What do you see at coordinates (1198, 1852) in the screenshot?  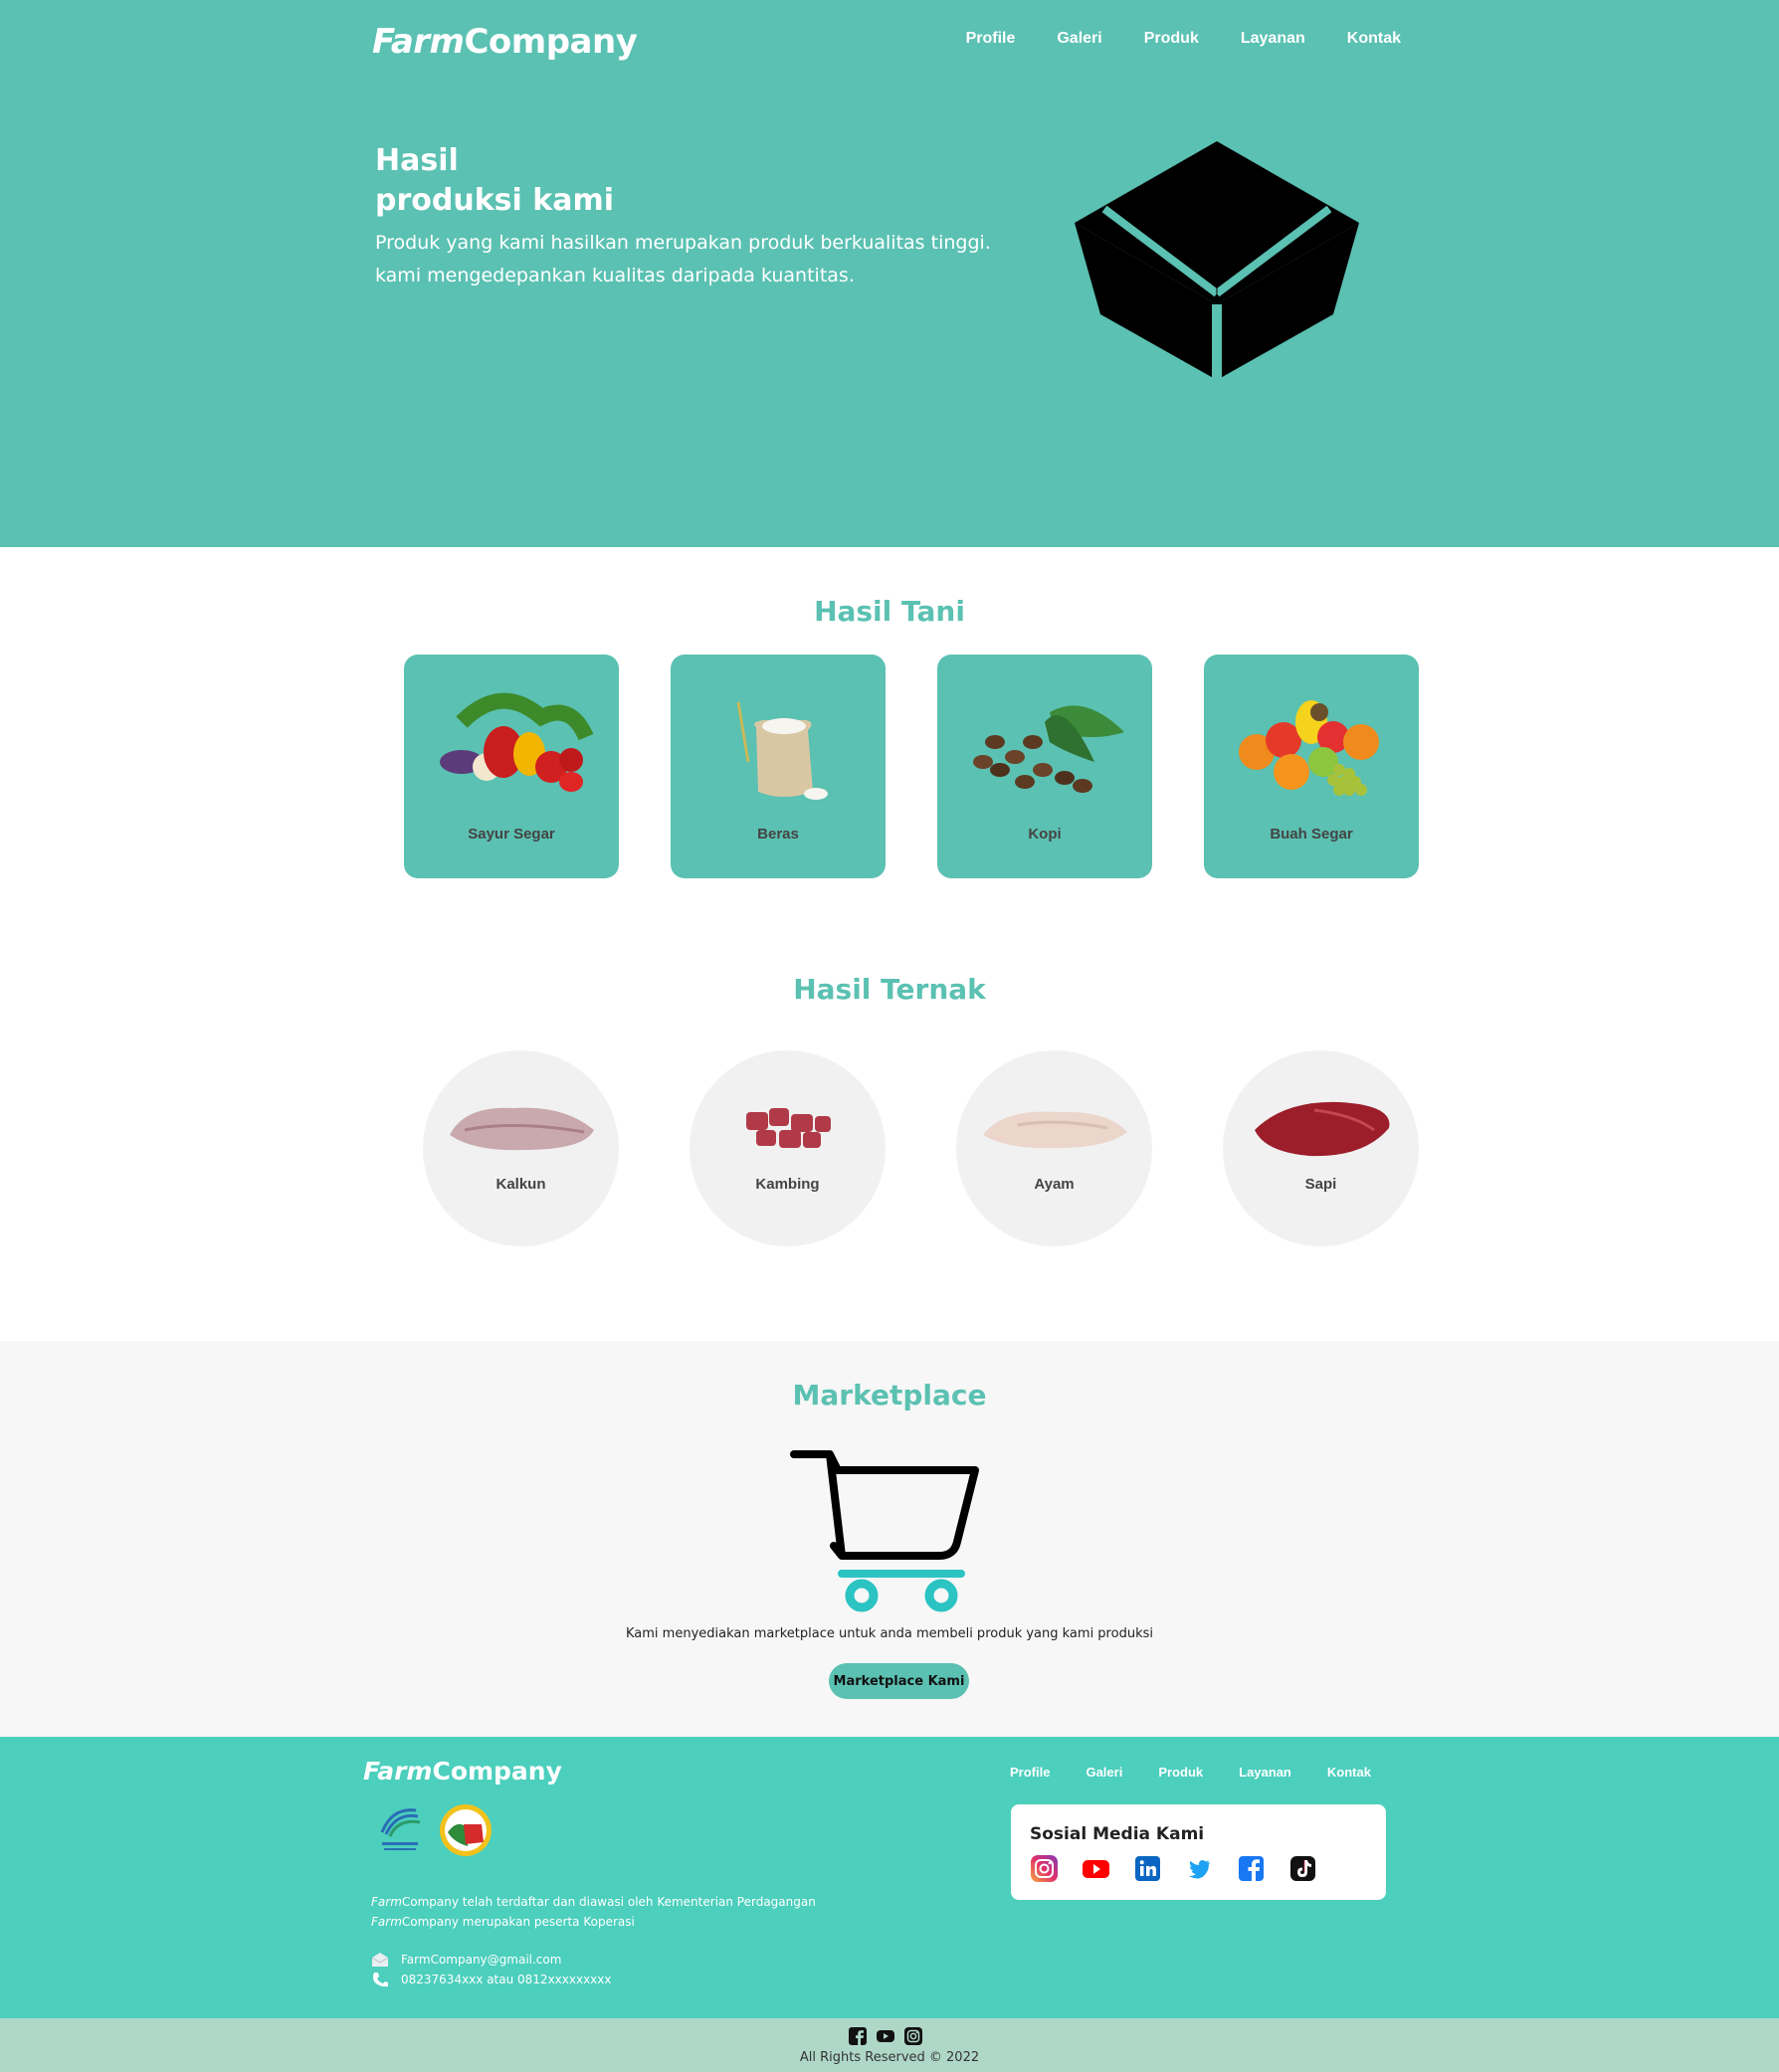 I see `social-media-card: Sosial Media Kami` at bounding box center [1198, 1852].